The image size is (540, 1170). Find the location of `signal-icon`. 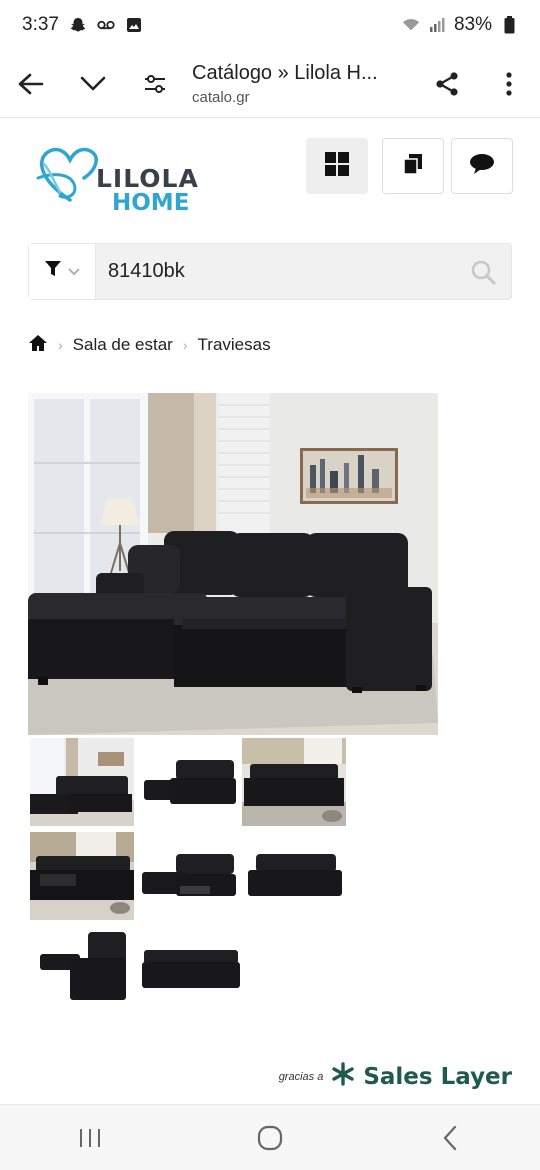

signal-icon is located at coordinates (437, 25).